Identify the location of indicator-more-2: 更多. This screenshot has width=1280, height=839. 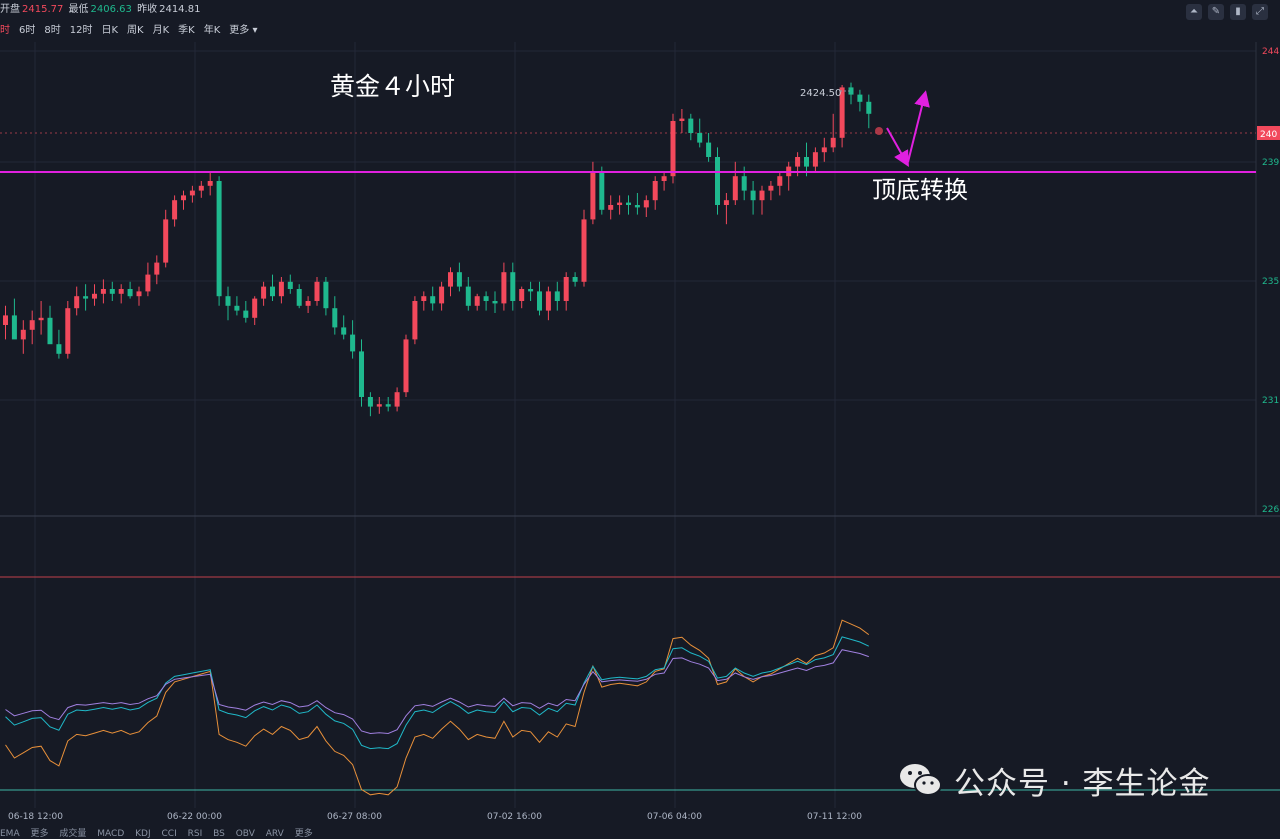
(304, 834).